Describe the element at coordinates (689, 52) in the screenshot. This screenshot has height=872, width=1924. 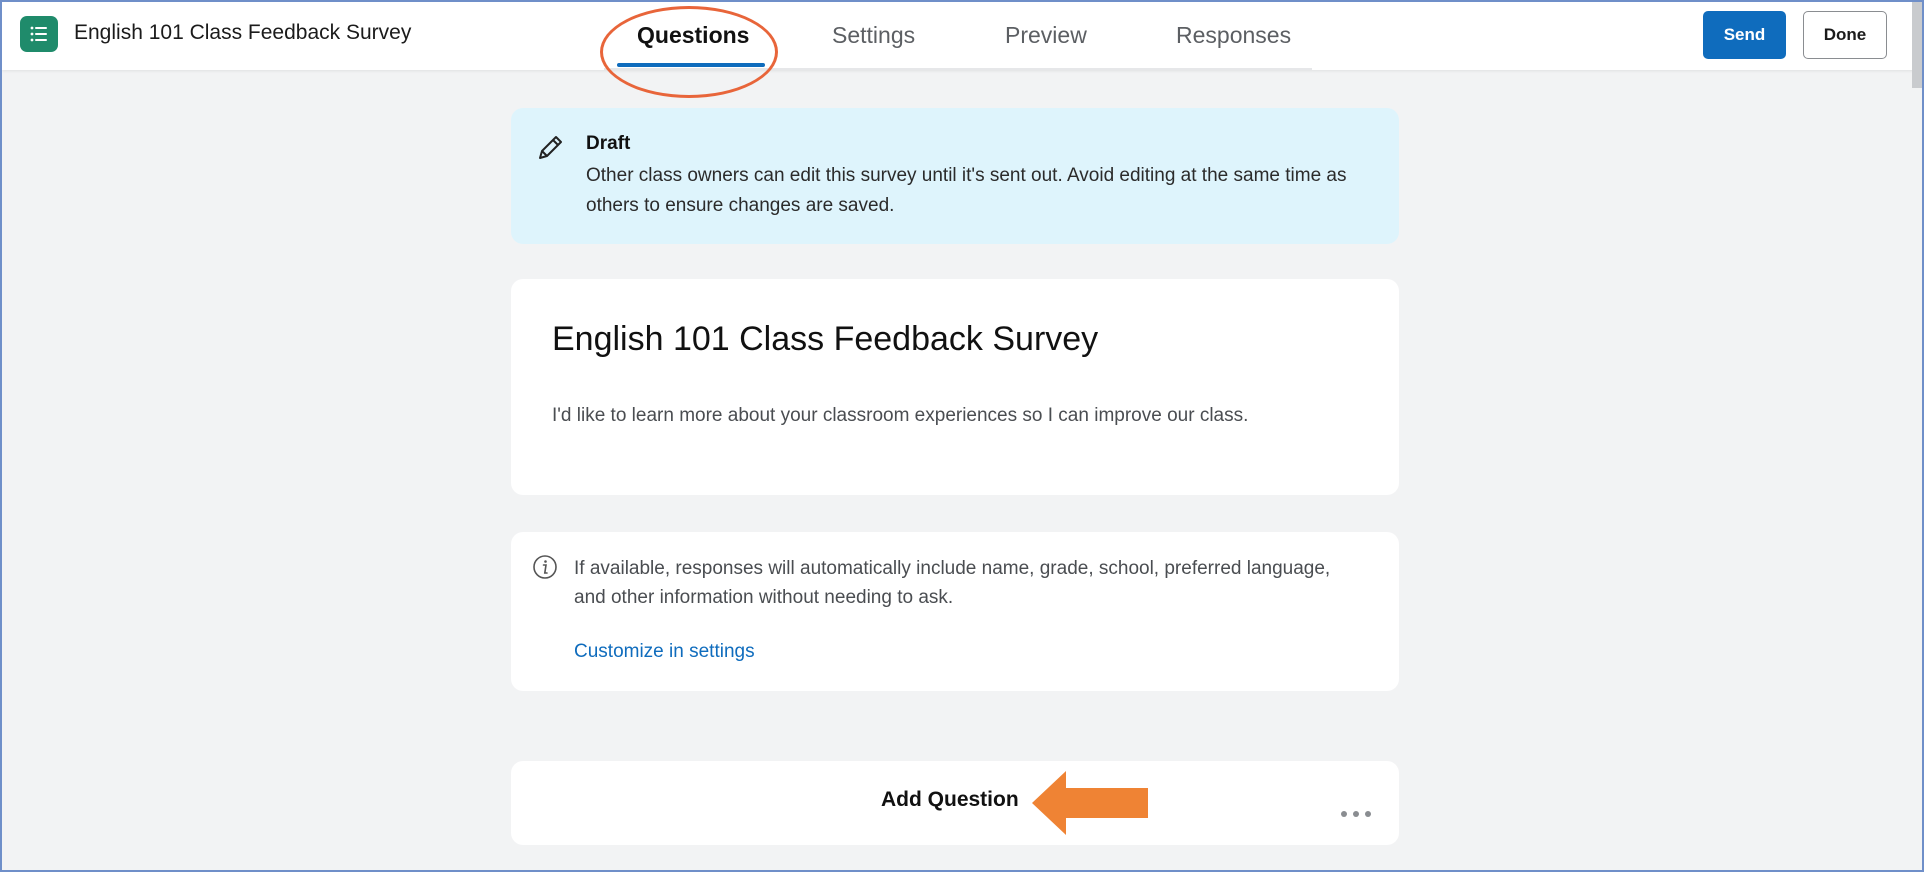
I see `highlight-ellipse-annotation` at that location.